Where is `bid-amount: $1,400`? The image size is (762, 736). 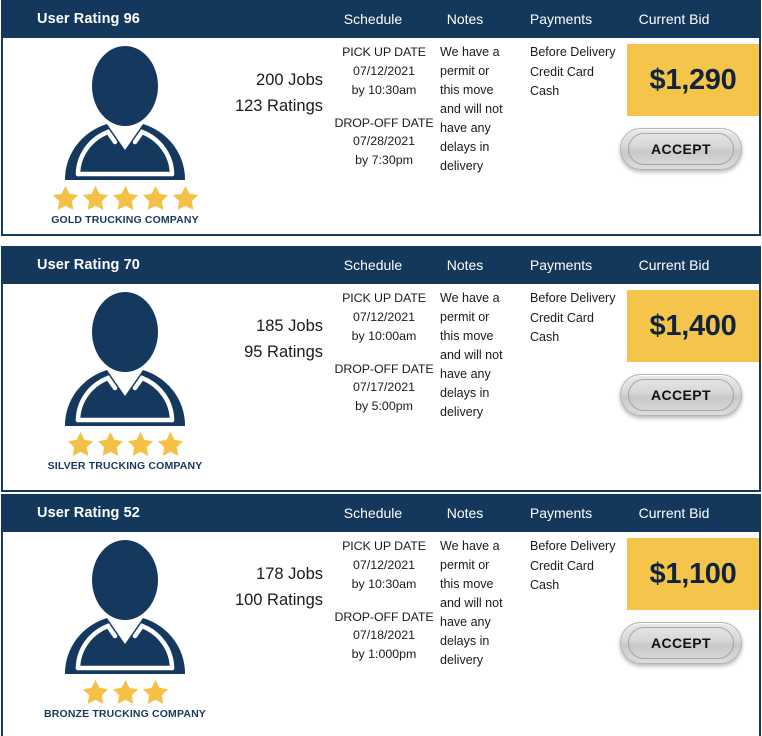
bid-amount: $1,400 is located at coordinates (693, 325).